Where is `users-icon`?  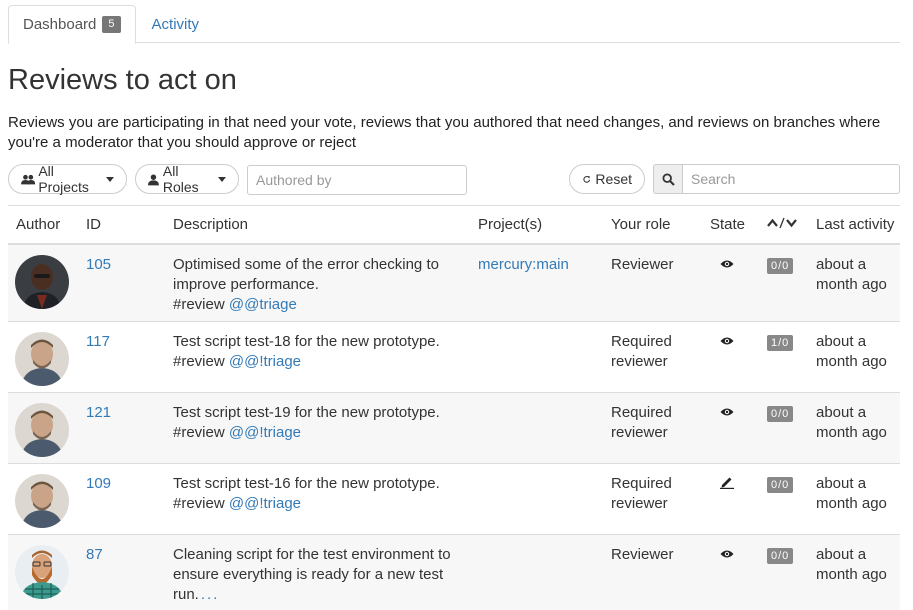
users-icon is located at coordinates (28, 179).